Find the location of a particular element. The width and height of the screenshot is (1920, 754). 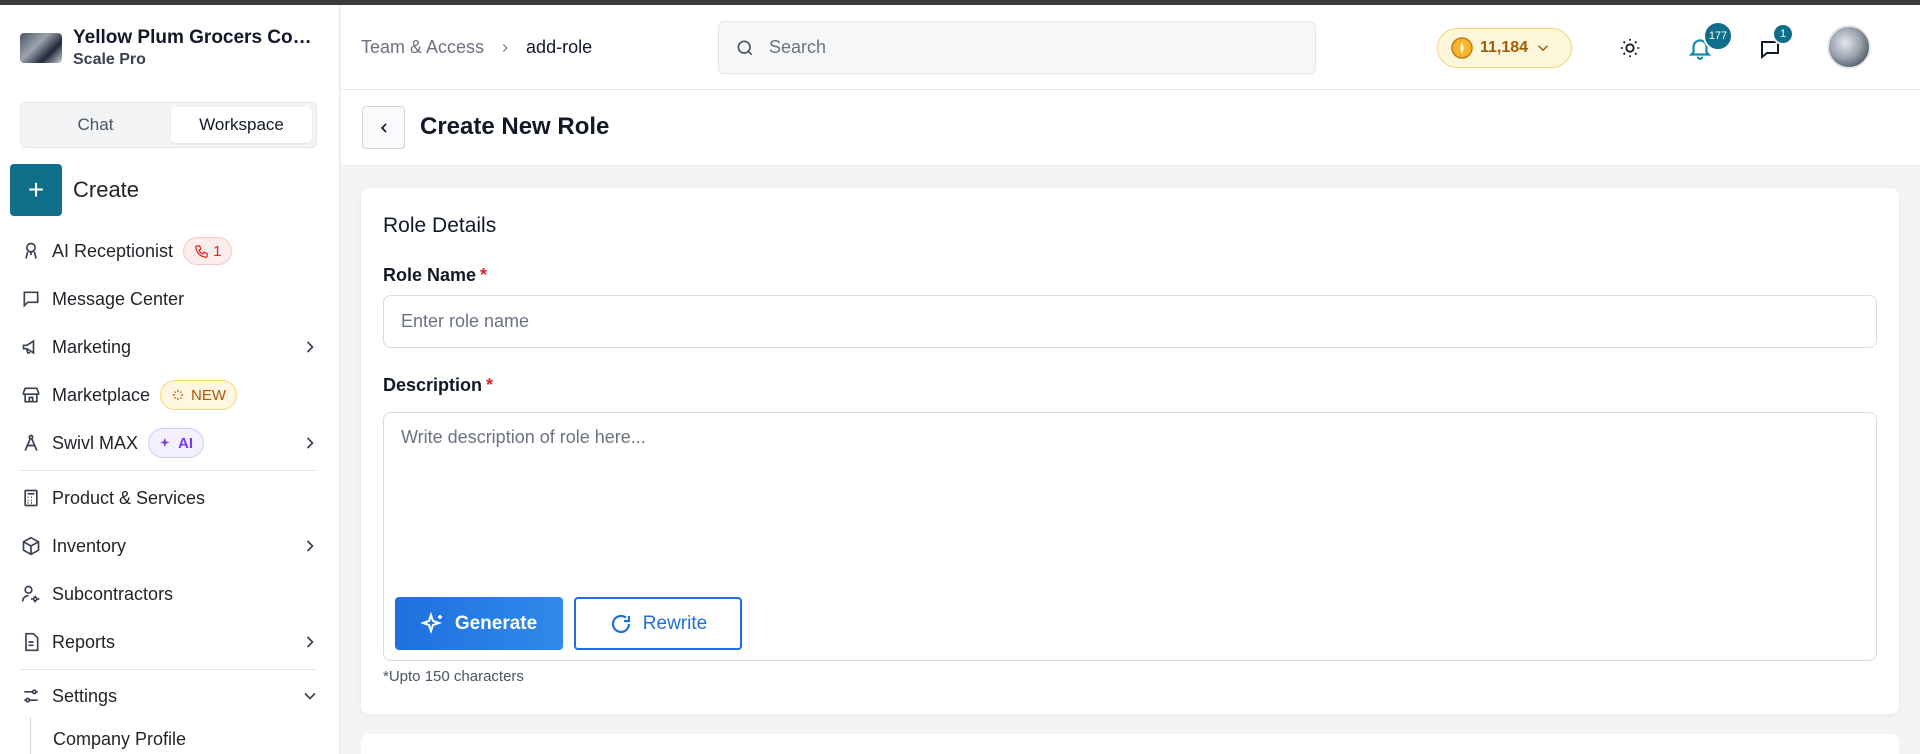

sidebar-item-swivl-max: Swivl MAX AI is located at coordinates (170, 443).